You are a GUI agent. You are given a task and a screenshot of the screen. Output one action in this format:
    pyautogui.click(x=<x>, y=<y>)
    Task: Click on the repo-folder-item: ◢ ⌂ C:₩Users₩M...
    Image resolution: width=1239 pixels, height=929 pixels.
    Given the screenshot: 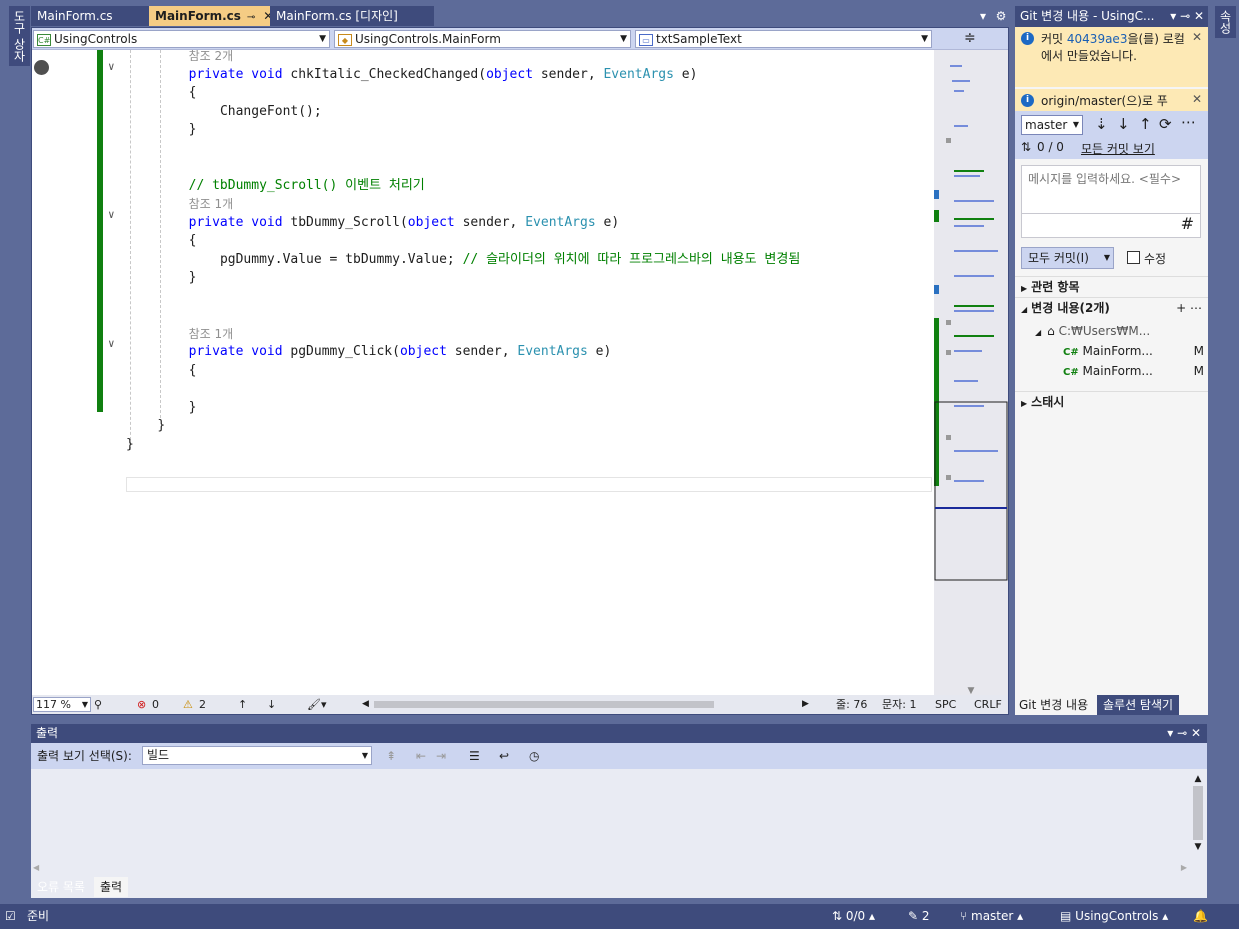 What is the action you would take?
    pyautogui.click(x=1092, y=331)
    